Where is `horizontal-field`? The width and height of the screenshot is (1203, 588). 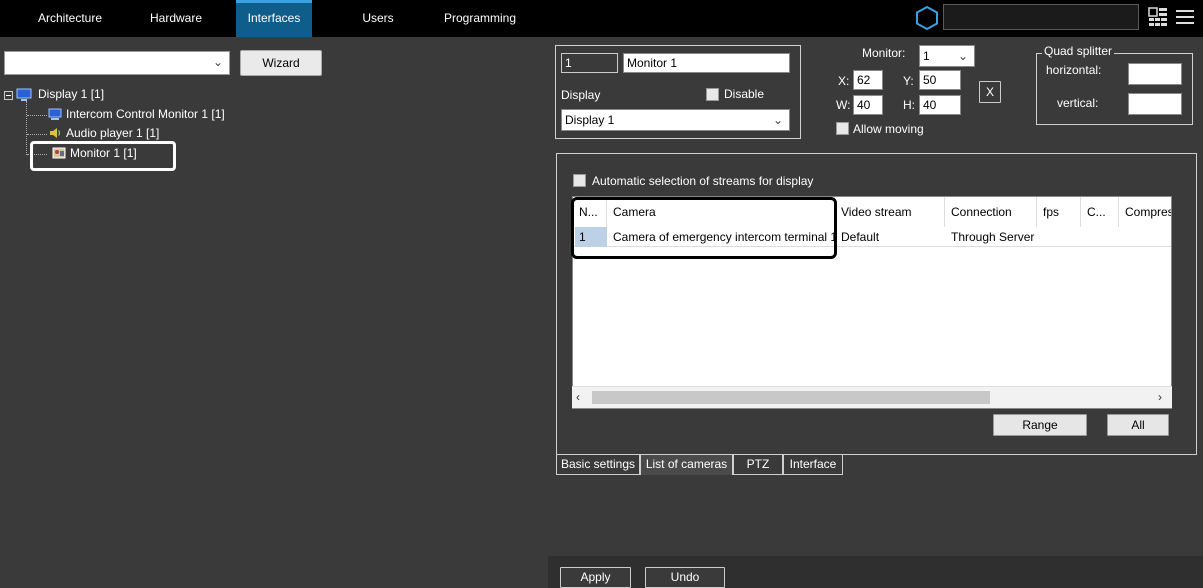 horizontal-field is located at coordinates (1155, 74).